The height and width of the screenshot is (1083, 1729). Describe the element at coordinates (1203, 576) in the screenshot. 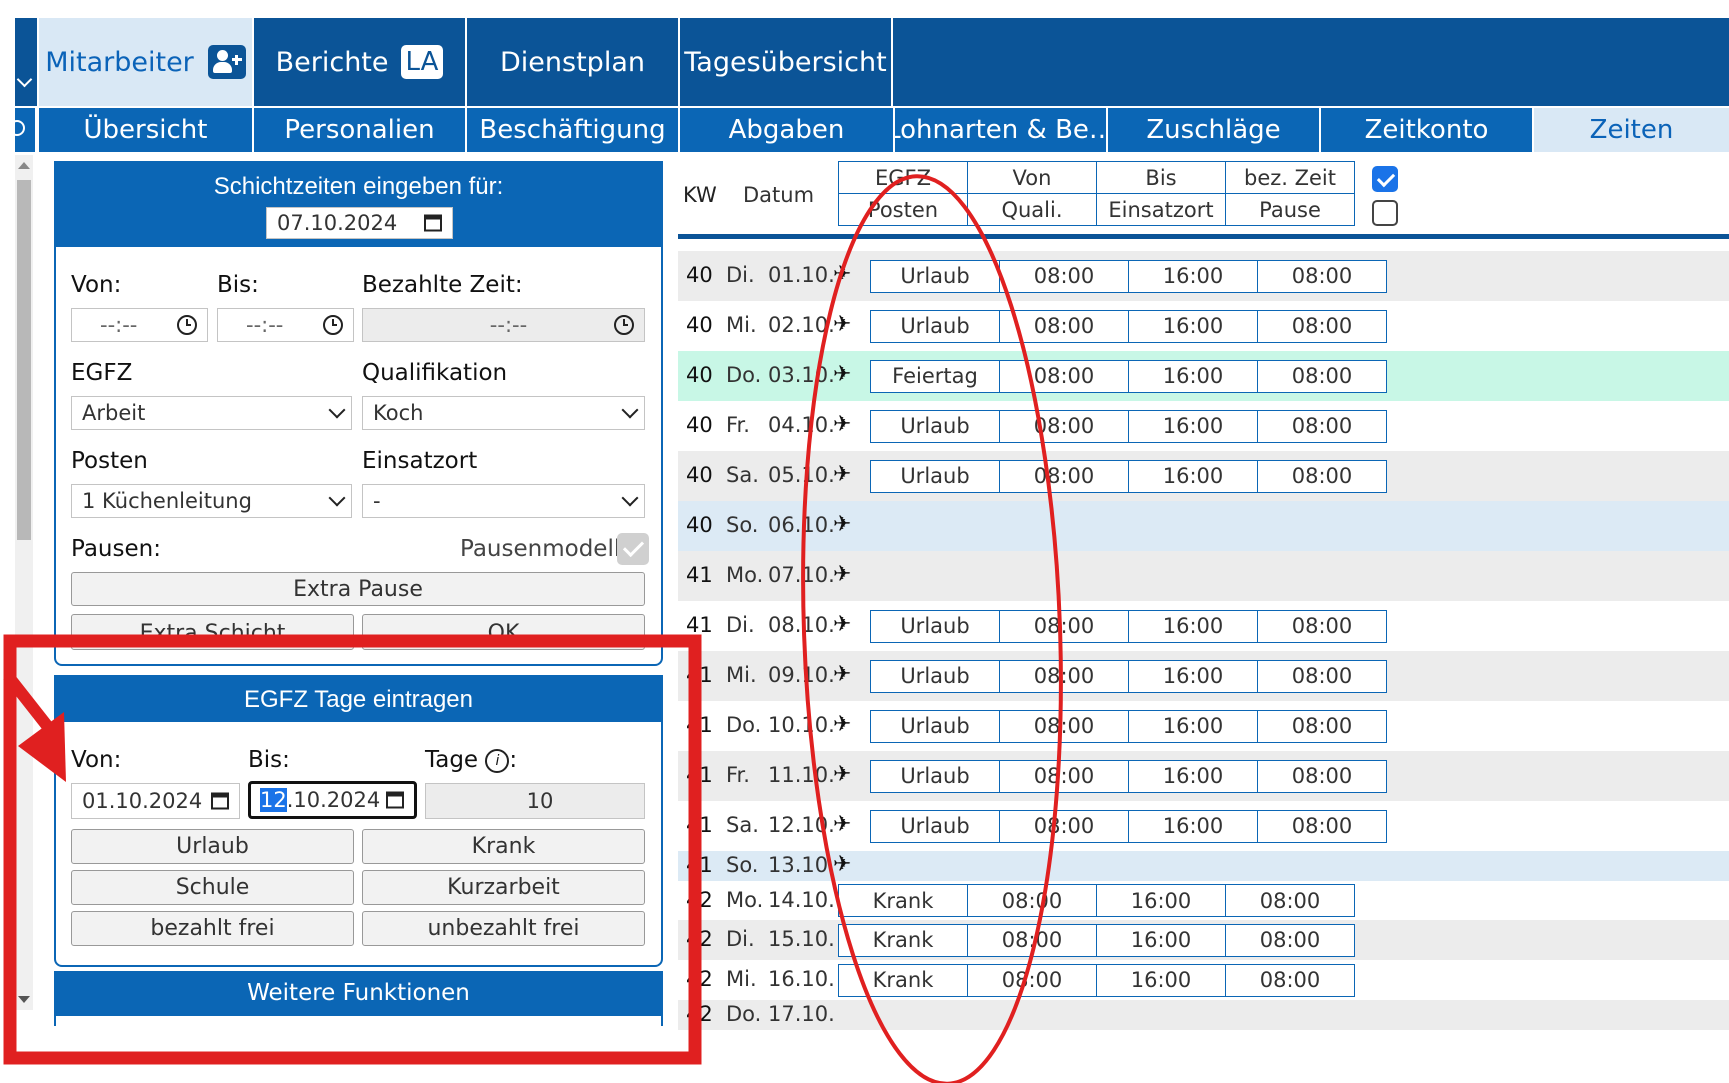

I see `table-row: 41 Mo. 07.10. ✈` at that location.